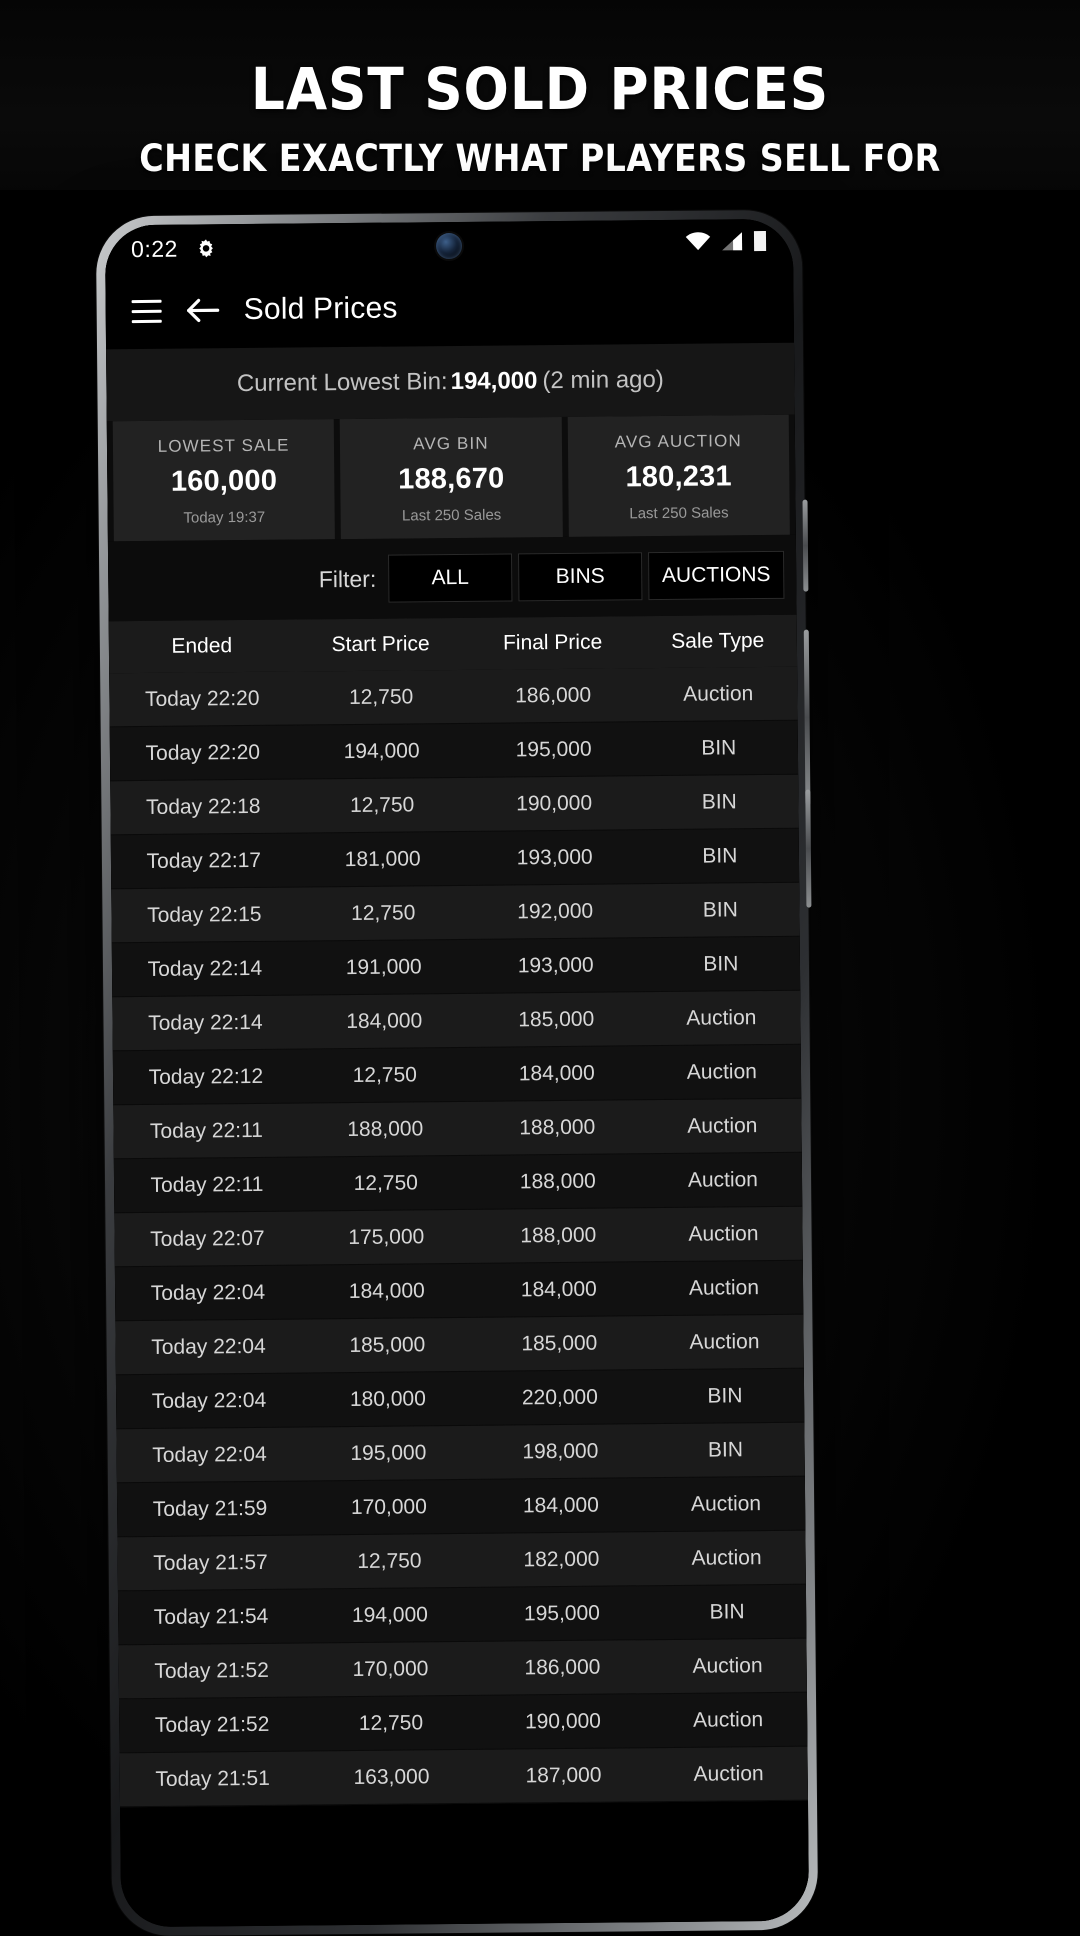 The image size is (1080, 1936). What do you see at coordinates (560, 1505) in the screenshot?
I see `table-cell-final-price: 184,000` at bounding box center [560, 1505].